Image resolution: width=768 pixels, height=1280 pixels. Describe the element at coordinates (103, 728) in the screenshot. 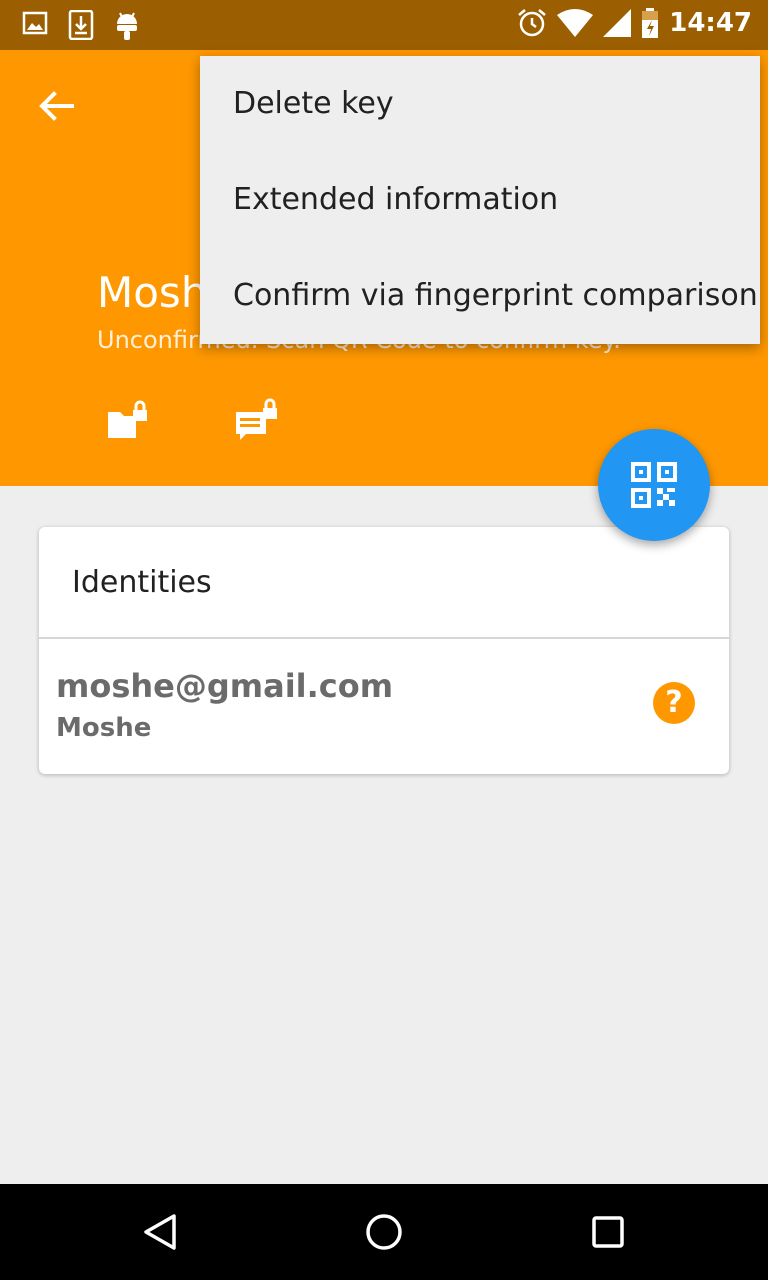

I see `identity-name: Moshe` at that location.